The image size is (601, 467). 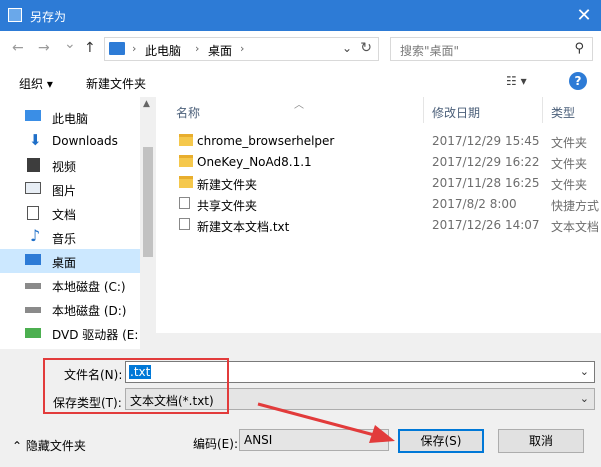 I want to click on sidebar-item-desktop: 桌面, so click(x=70, y=261).